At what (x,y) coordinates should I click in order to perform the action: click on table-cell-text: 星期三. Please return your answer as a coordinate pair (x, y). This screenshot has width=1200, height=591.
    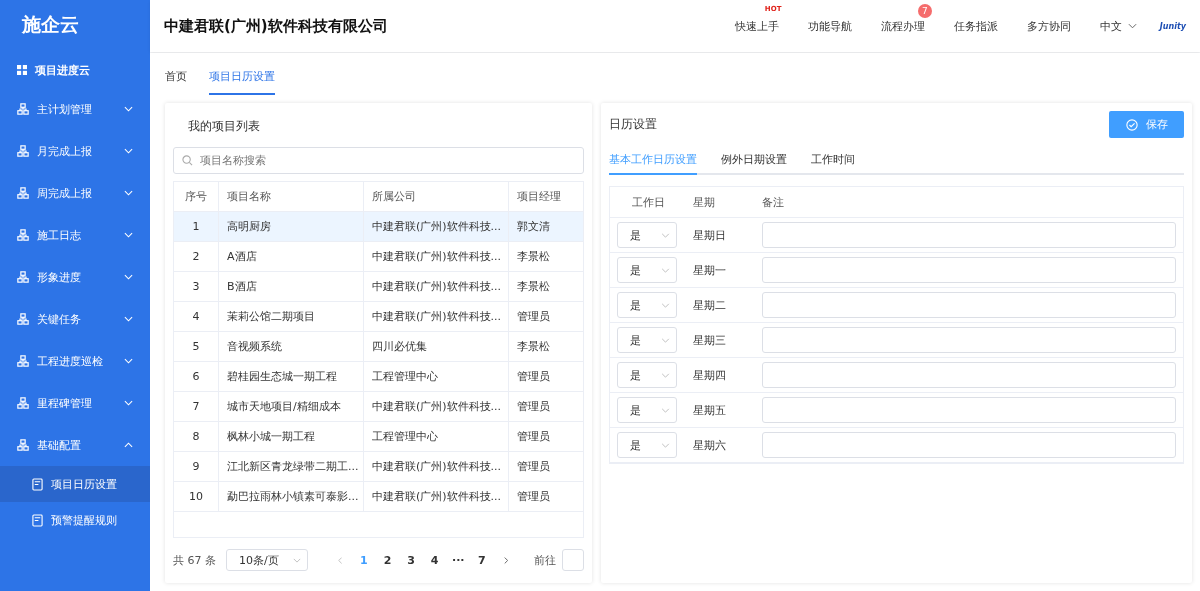
    Looking at the image, I should click on (709, 340).